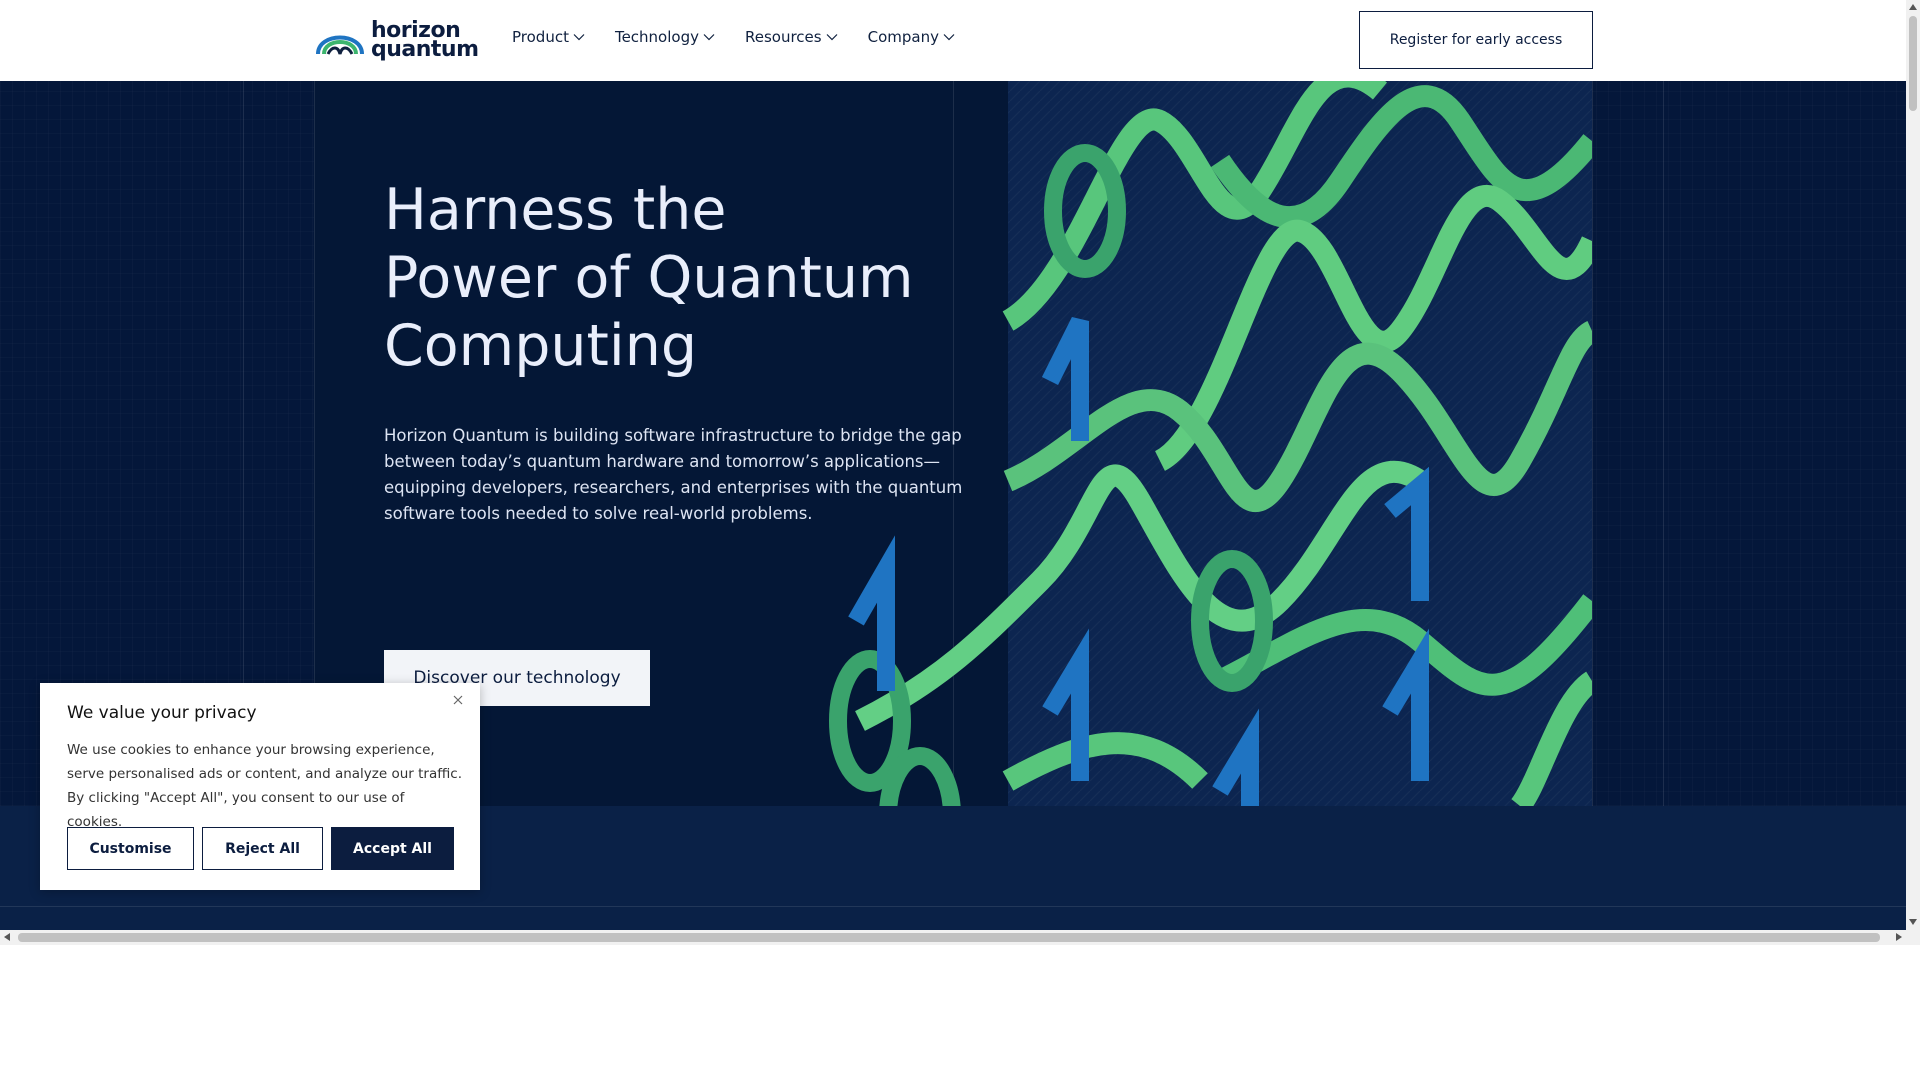  What do you see at coordinates (783, 37) in the screenshot?
I see `nav-label: Resources` at bounding box center [783, 37].